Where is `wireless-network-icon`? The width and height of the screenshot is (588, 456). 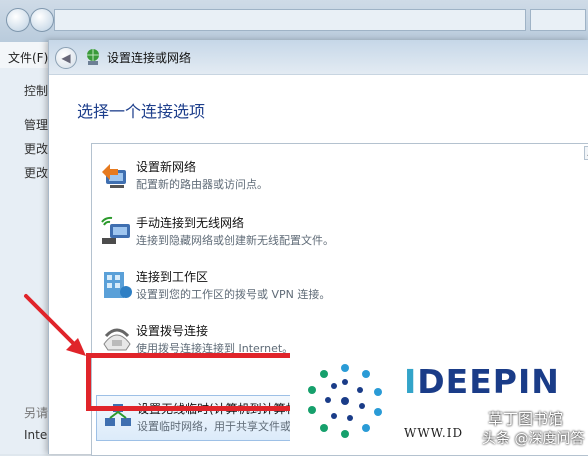 wireless-network-icon is located at coordinates (115, 230).